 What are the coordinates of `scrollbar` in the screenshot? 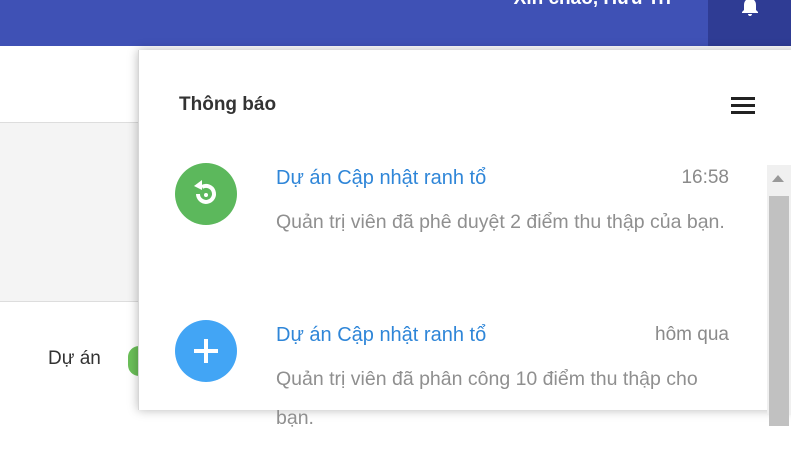 It's located at (779, 295).